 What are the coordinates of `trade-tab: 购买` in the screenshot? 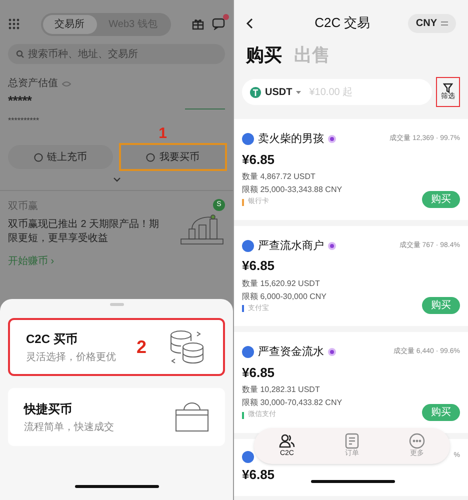 It's located at (264, 55).